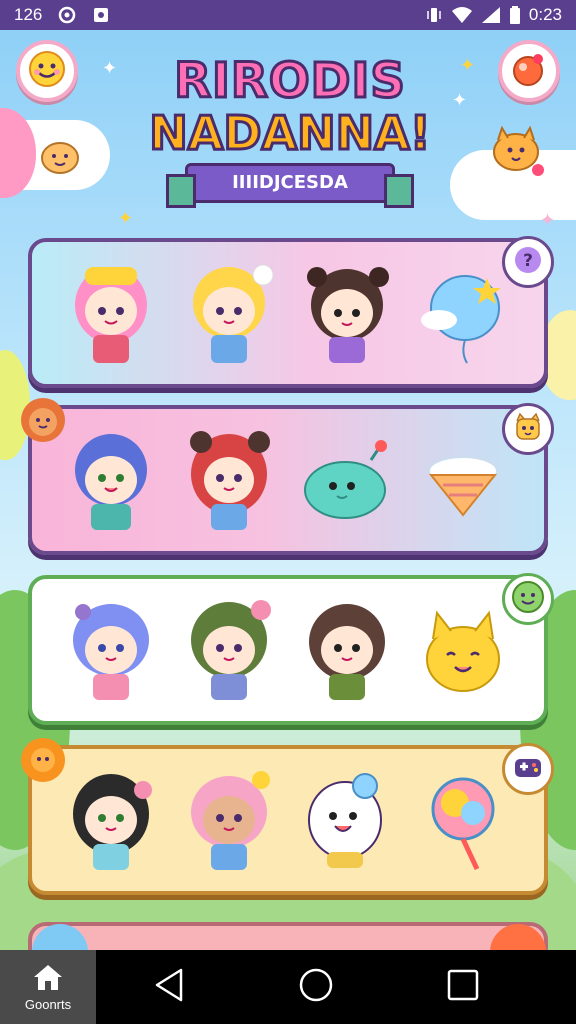  What do you see at coordinates (111, 482) in the screenshot?
I see `blue-hair-boy-character` at bounding box center [111, 482].